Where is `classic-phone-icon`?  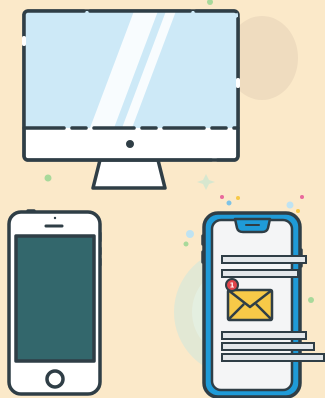 classic-phone-icon is located at coordinates (54, 302).